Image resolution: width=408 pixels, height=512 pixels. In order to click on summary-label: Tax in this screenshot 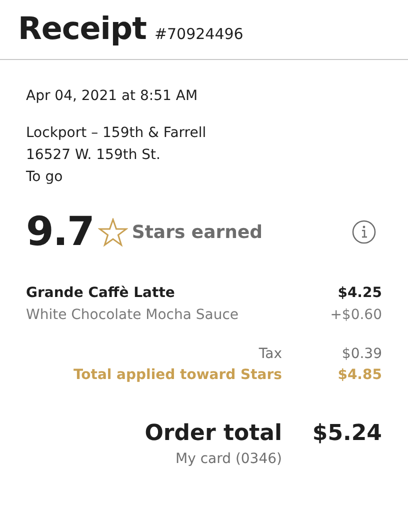, I will do `click(270, 354)`.